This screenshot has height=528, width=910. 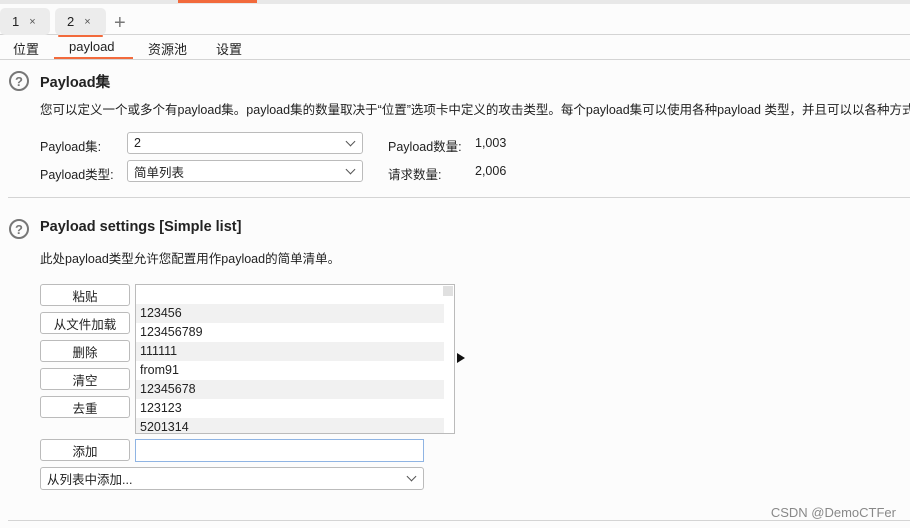 What do you see at coordinates (290, 389) in the screenshot?
I see `list-item: 12345678` at bounding box center [290, 389].